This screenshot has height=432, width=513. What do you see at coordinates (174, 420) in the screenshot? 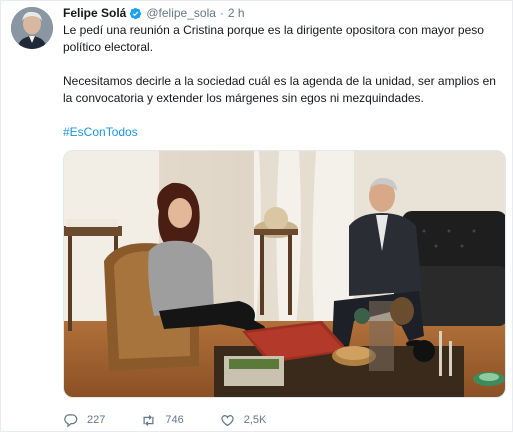
I see `retweet-count: 746` at bounding box center [174, 420].